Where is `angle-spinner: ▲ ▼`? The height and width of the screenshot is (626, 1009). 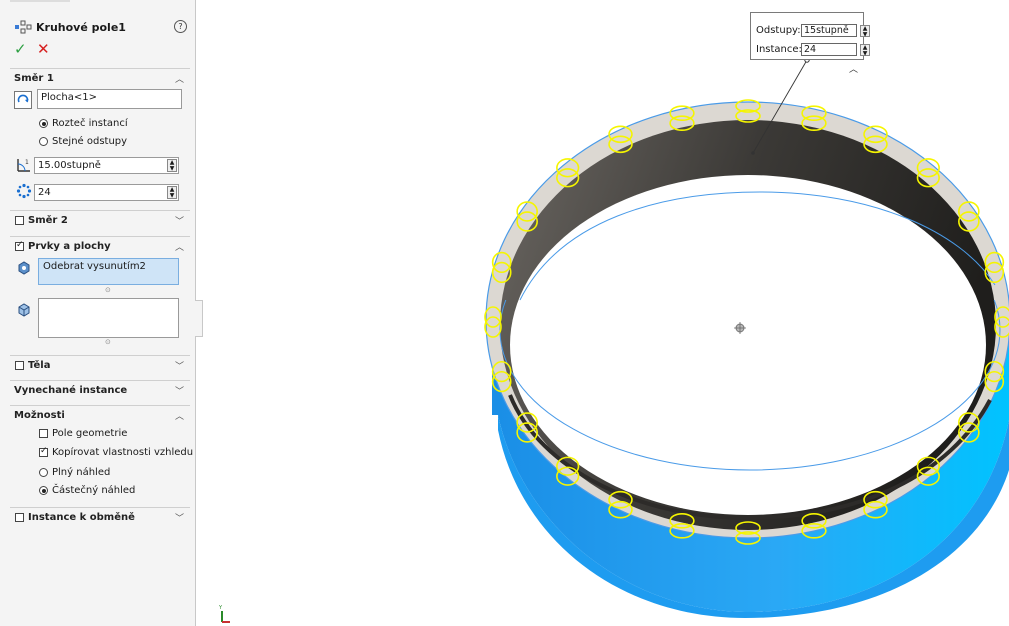
angle-spinner: ▲ ▼ is located at coordinates (172, 165).